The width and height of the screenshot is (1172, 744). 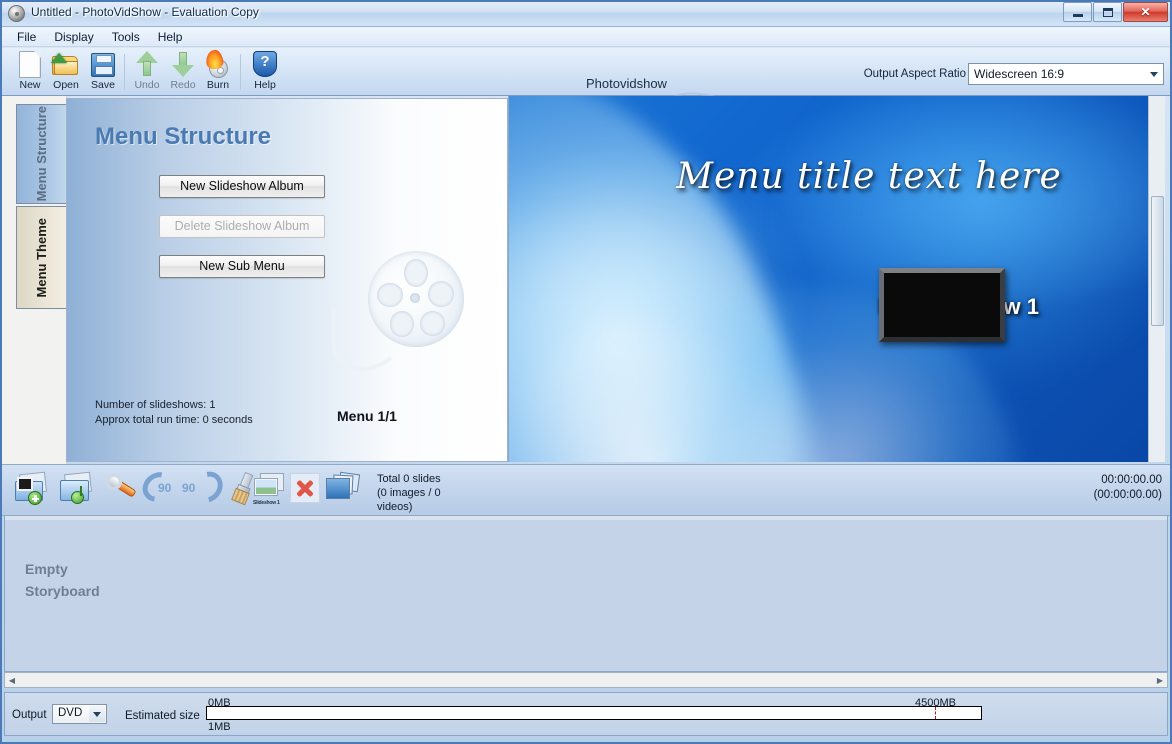 I want to click on settings-wrench-icon, so click(x=121, y=489).